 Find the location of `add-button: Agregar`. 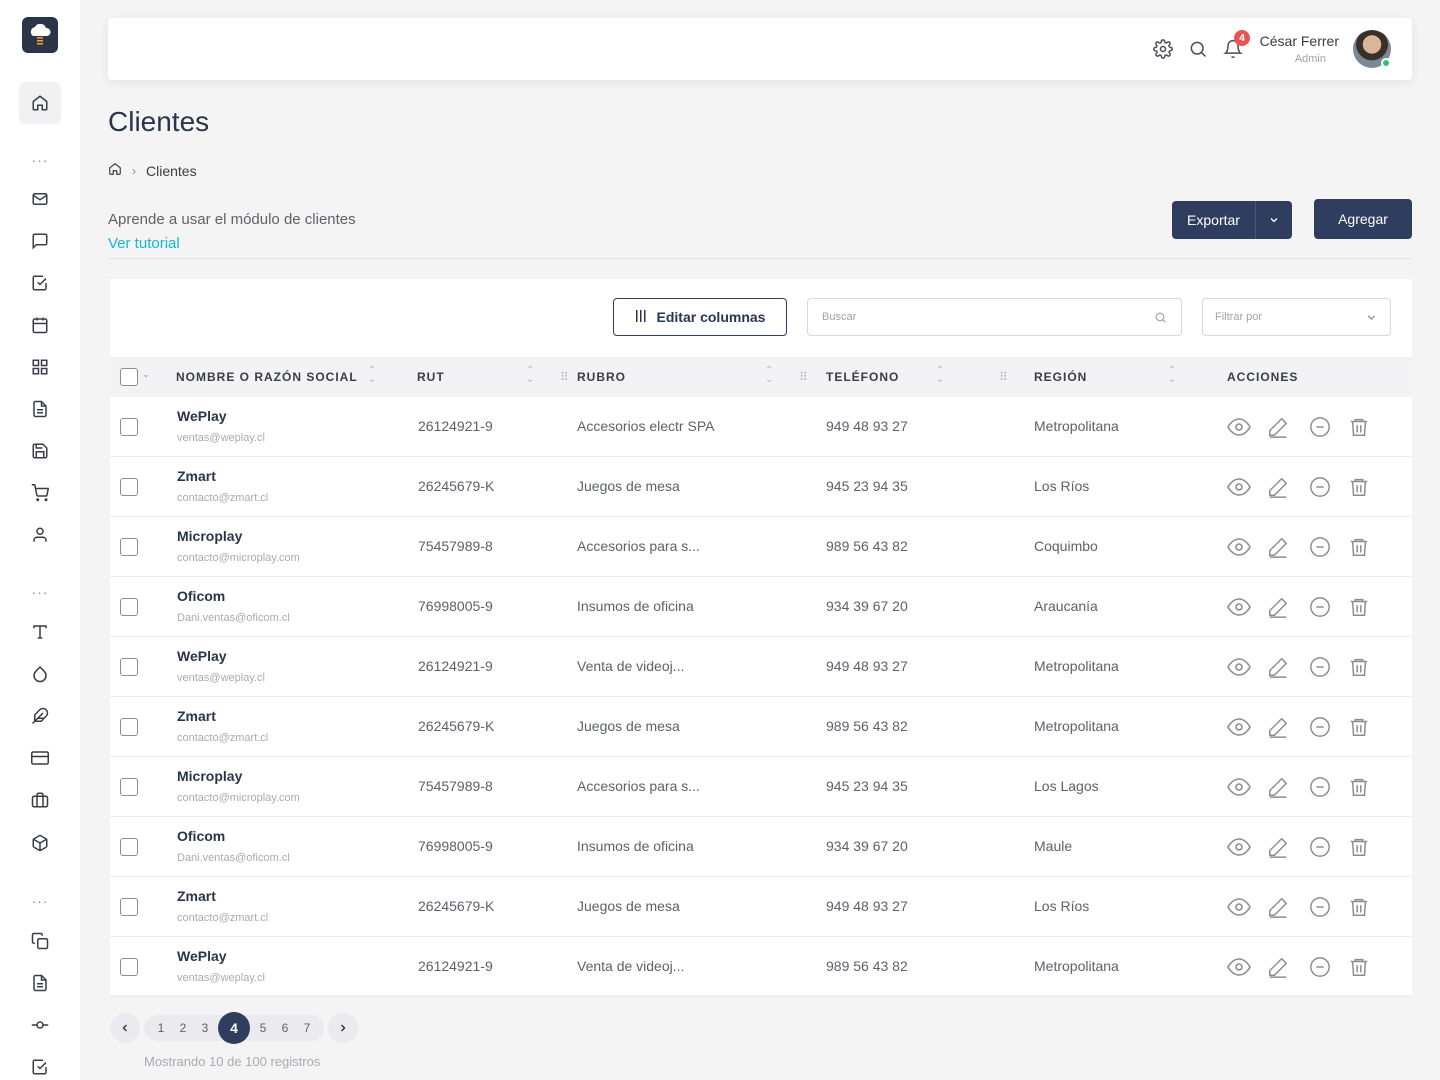

add-button: Agregar is located at coordinates (1363, 219).